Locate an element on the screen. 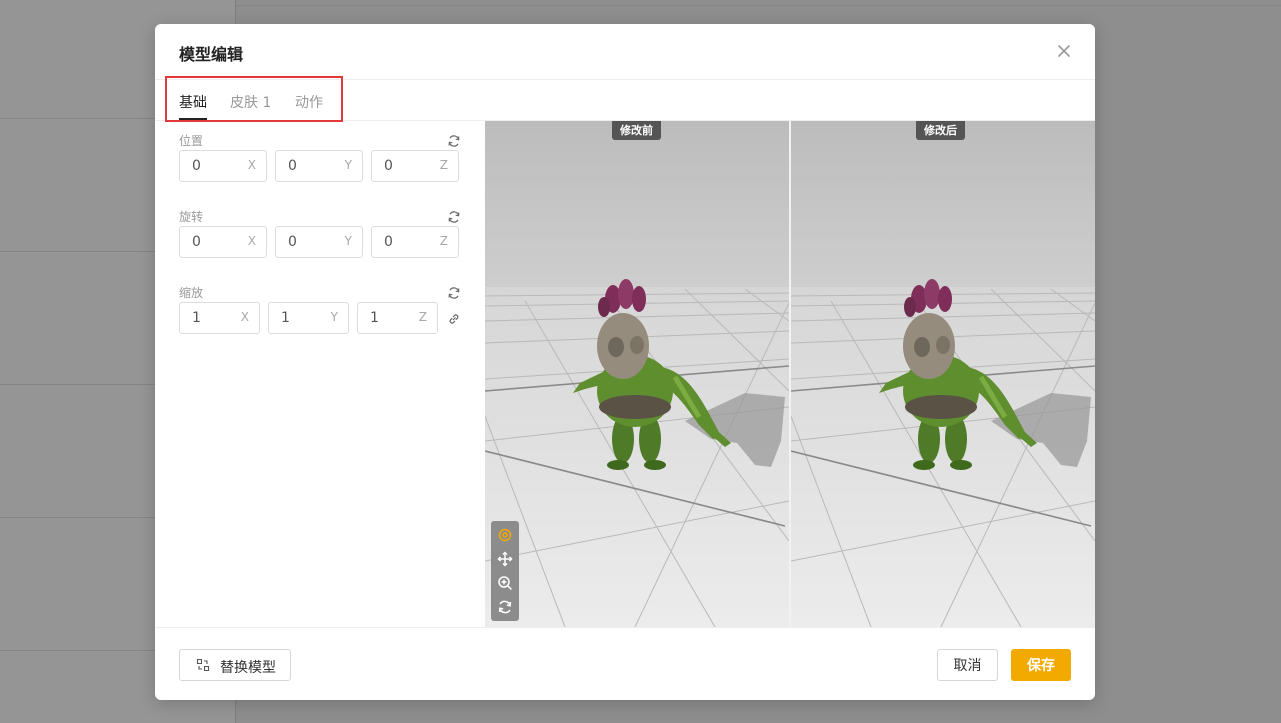 The image size is (1281, 723). rotation-y-field: Y is located at coordinates (319, 242).